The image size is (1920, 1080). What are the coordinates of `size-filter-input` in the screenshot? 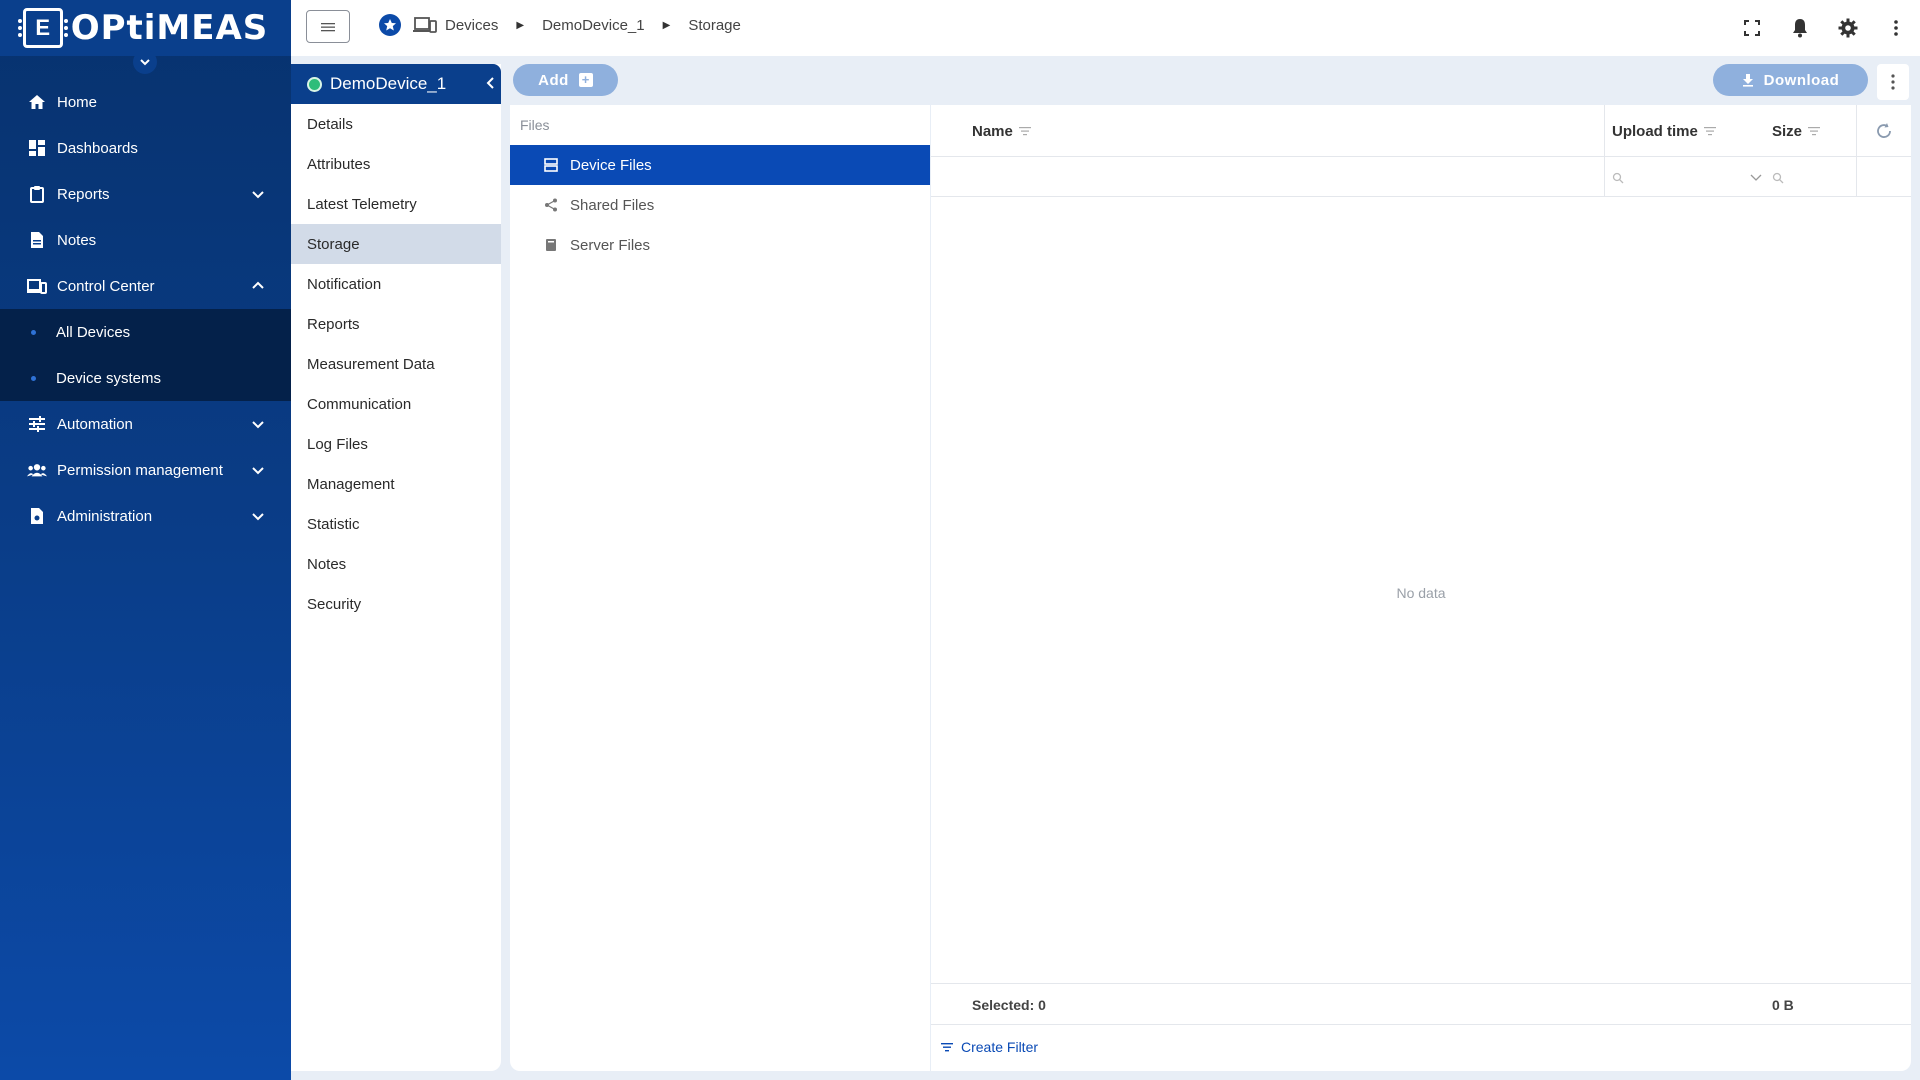 It's located at (1807, 178).